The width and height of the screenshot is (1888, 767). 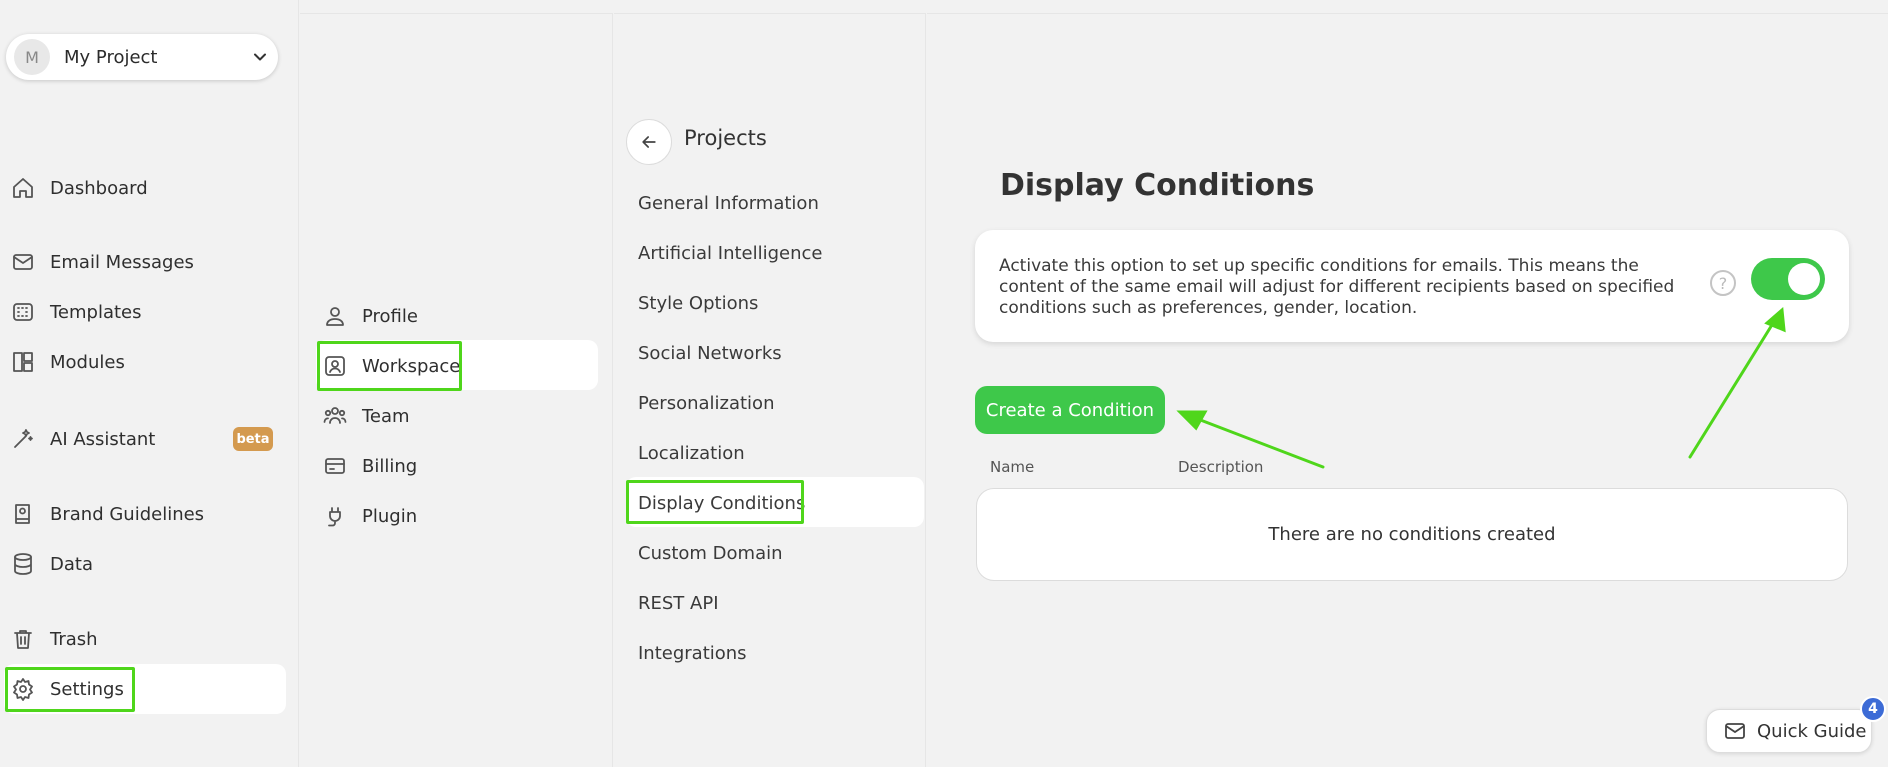 I want to click on menu-item-integrations: Integrations, so click(x=692, y=653).